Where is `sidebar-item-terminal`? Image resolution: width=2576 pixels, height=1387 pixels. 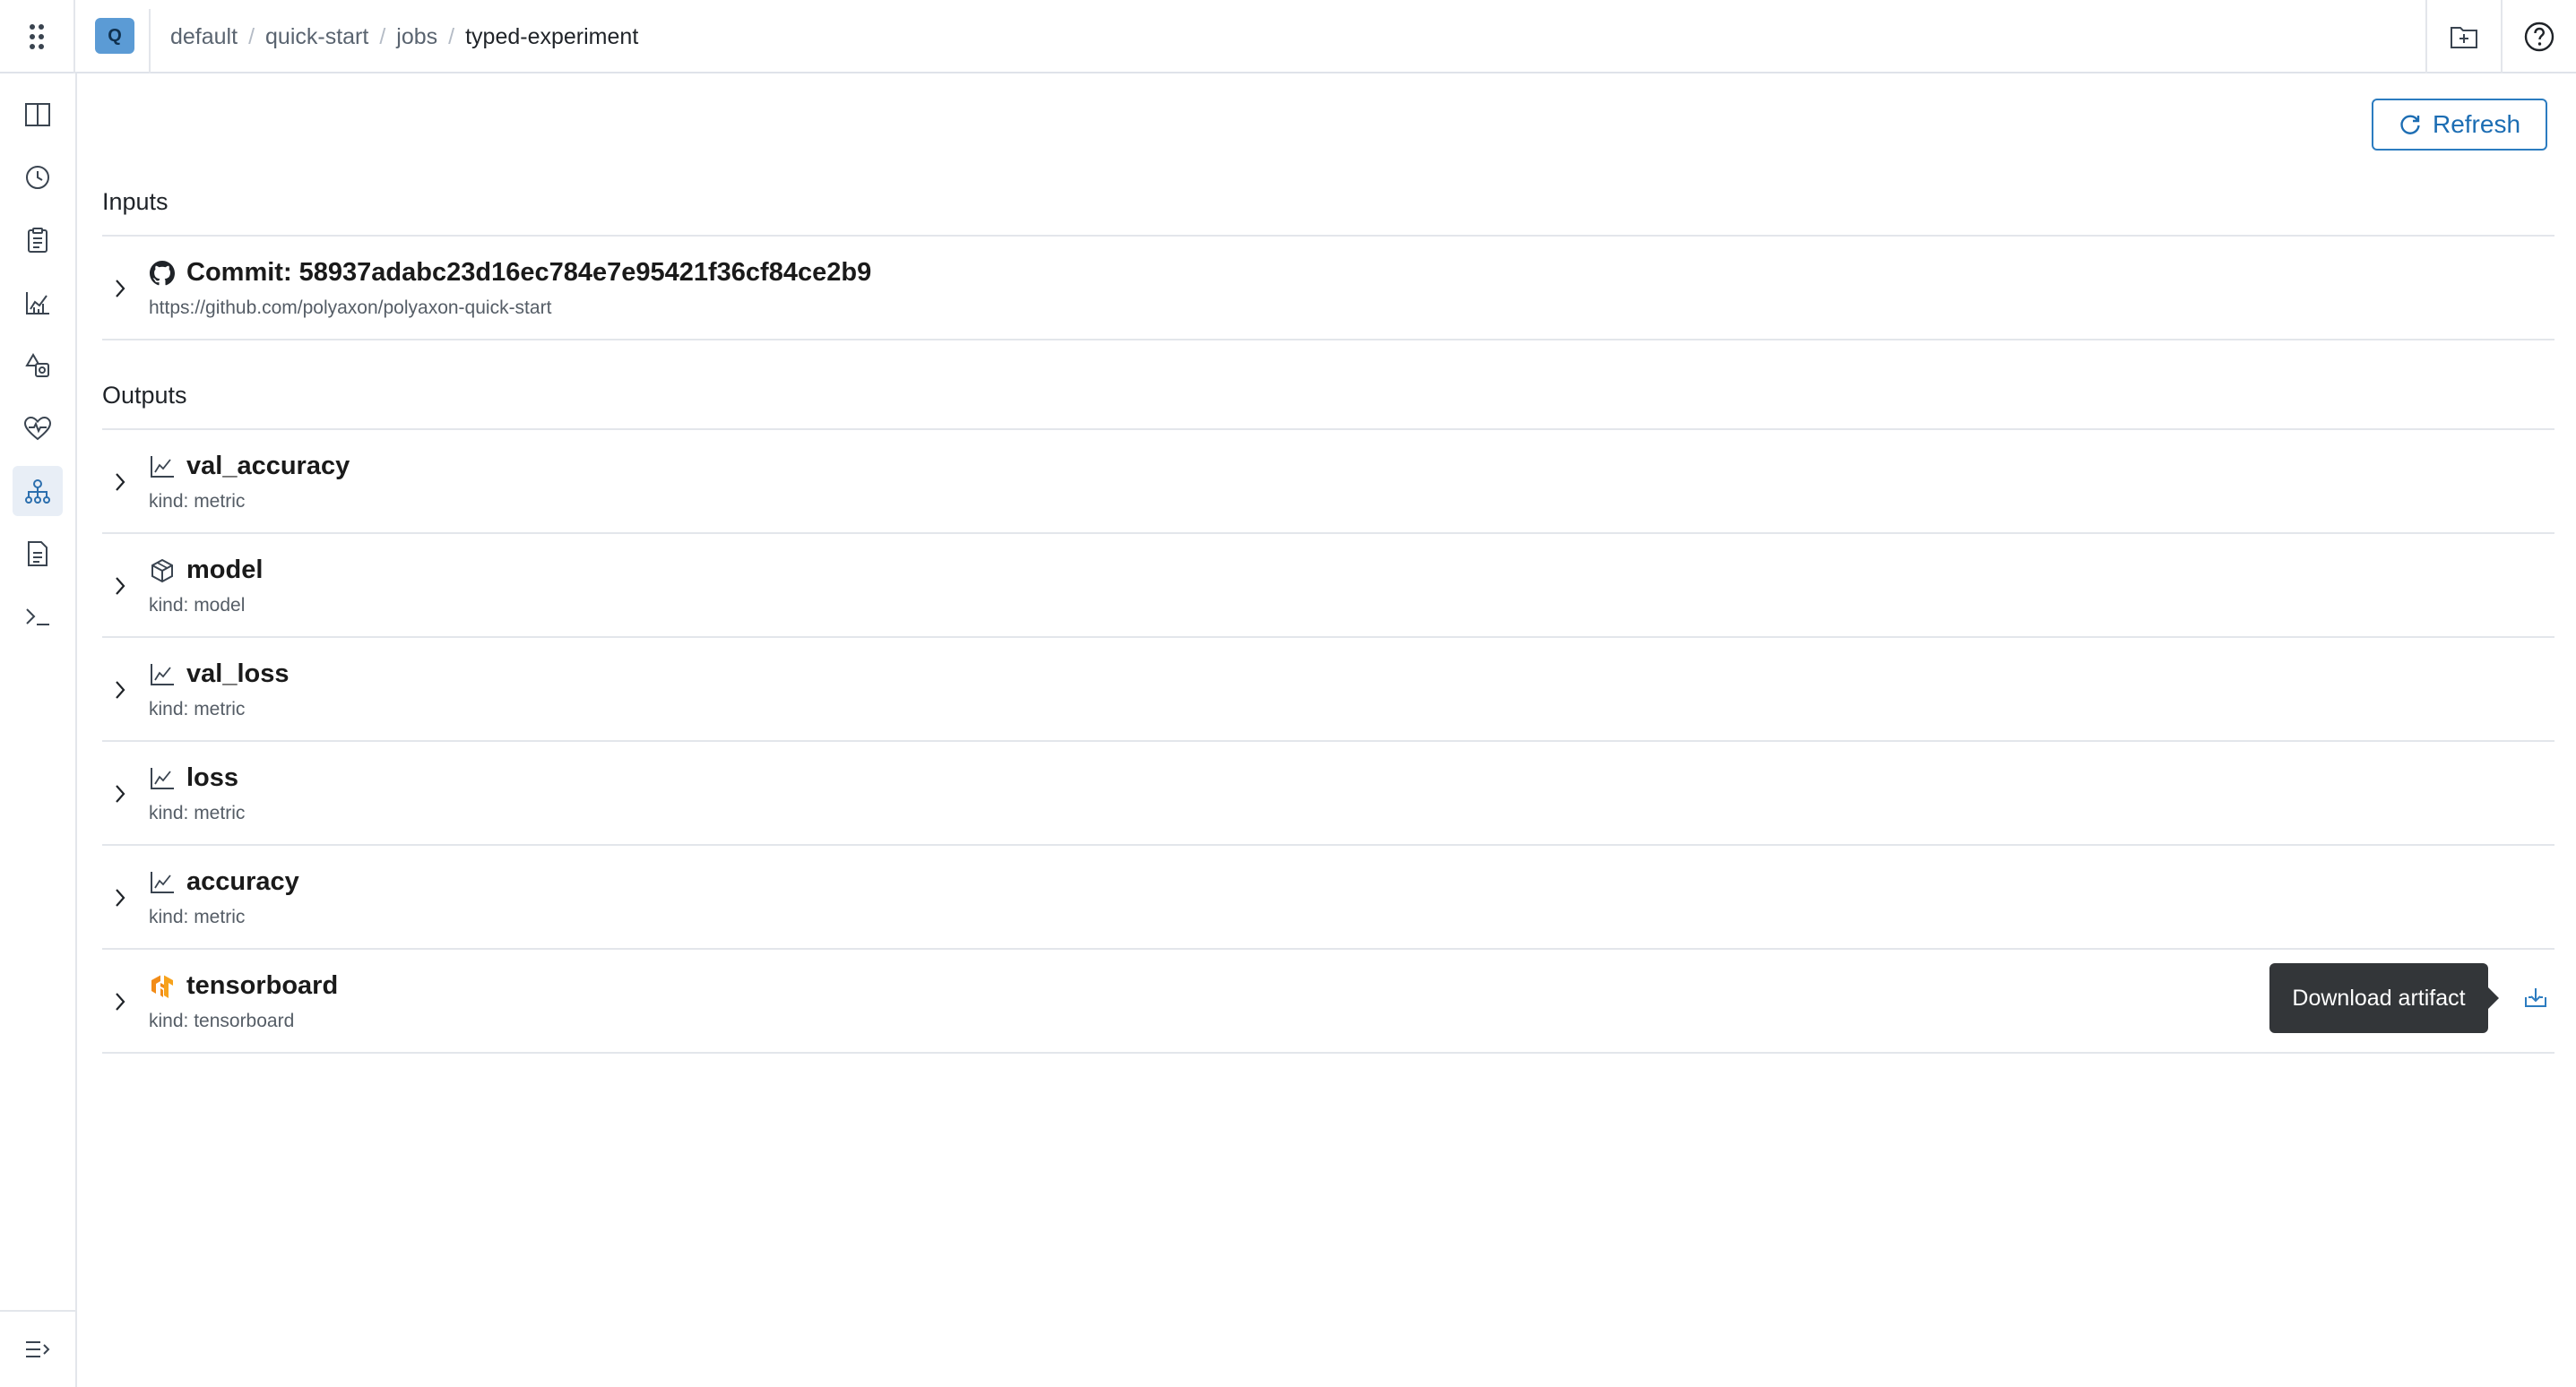 sidebar-item-terminal is located at coordinates (38, 616).